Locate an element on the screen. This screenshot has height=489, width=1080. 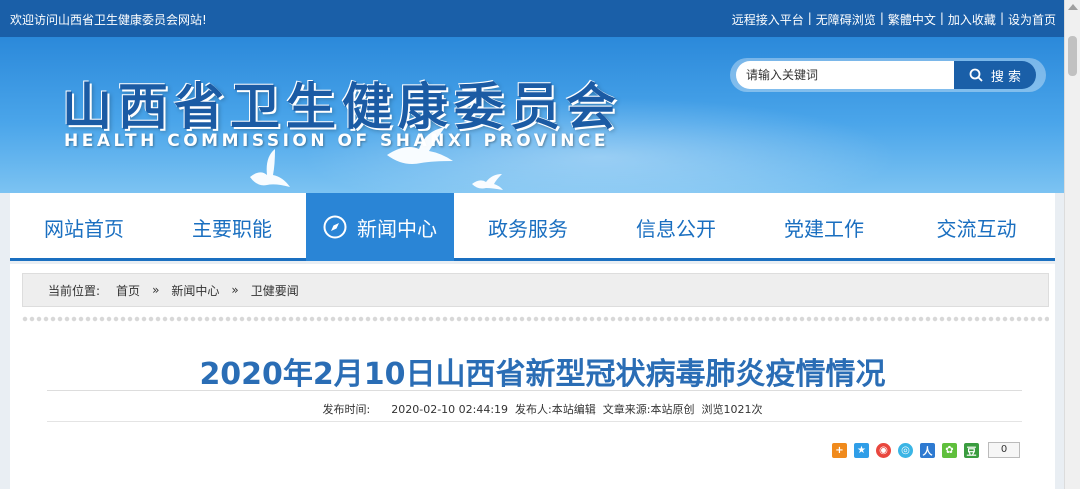
share-count: 0 is located at coordinates (1004, 450).